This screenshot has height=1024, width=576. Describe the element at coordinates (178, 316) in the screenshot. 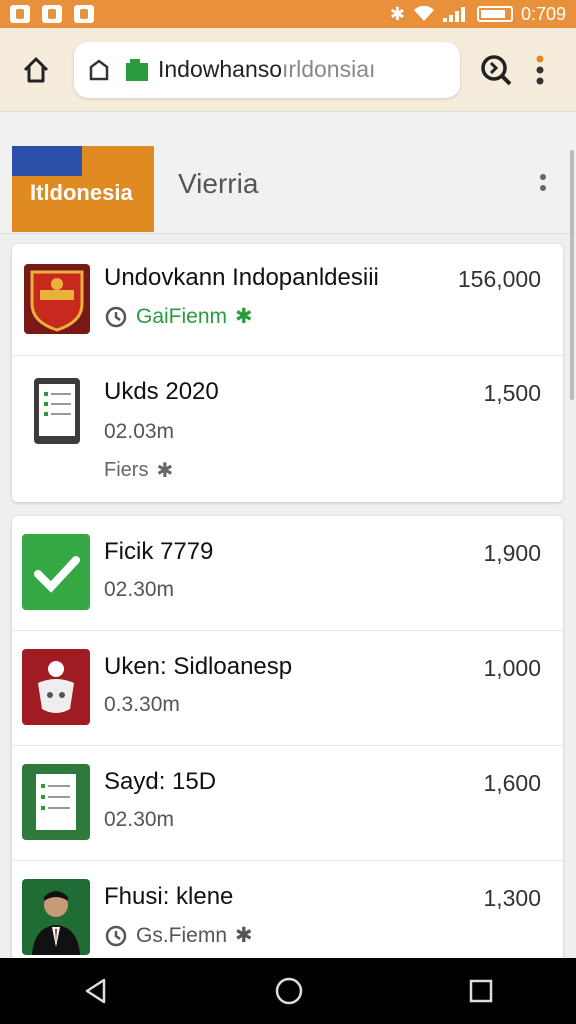

I see `item-subtitle: GaiFienm ✱` at that location.